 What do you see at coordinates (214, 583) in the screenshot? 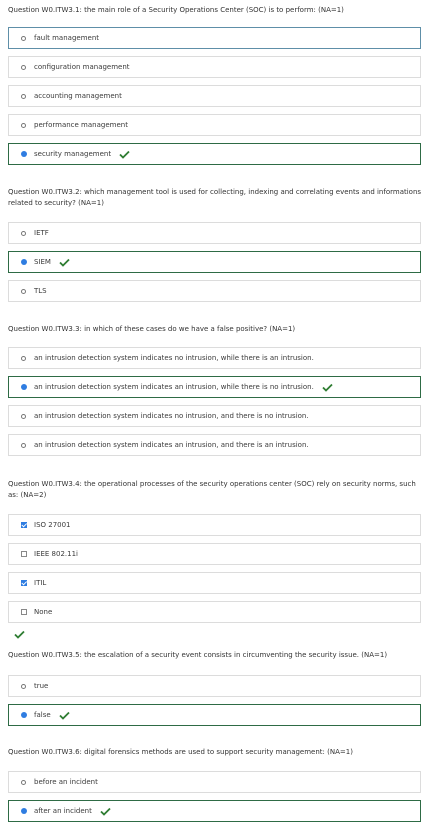
I see `q4-option-3: ITIL` at bounding box center [214, 583].